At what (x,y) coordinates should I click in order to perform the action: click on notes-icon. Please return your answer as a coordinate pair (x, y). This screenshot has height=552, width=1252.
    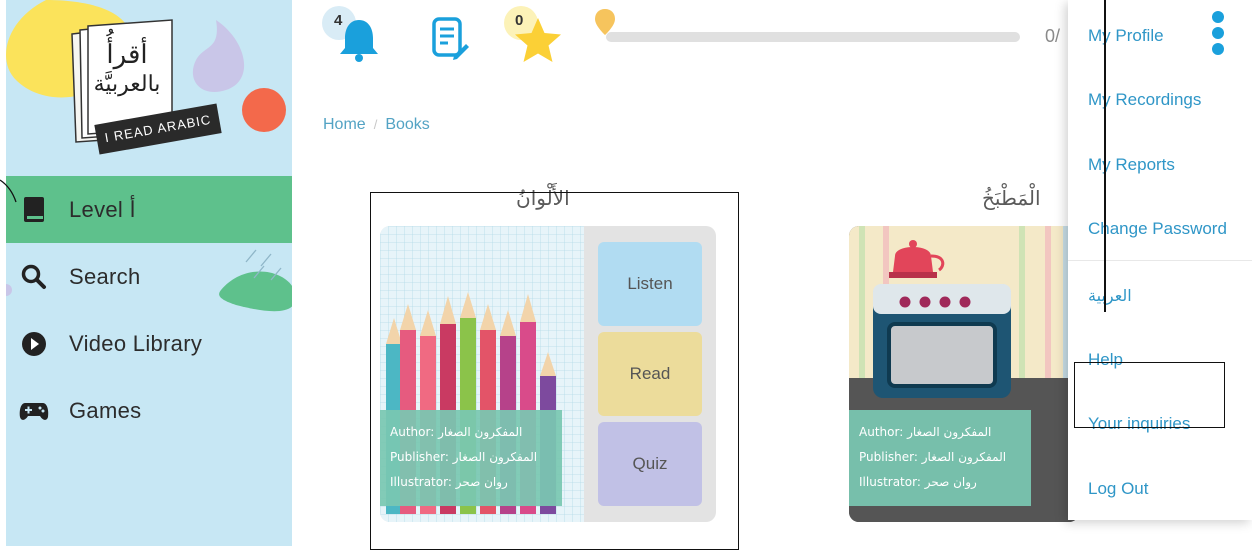
    Looking at the image, I should click on (450, 39).